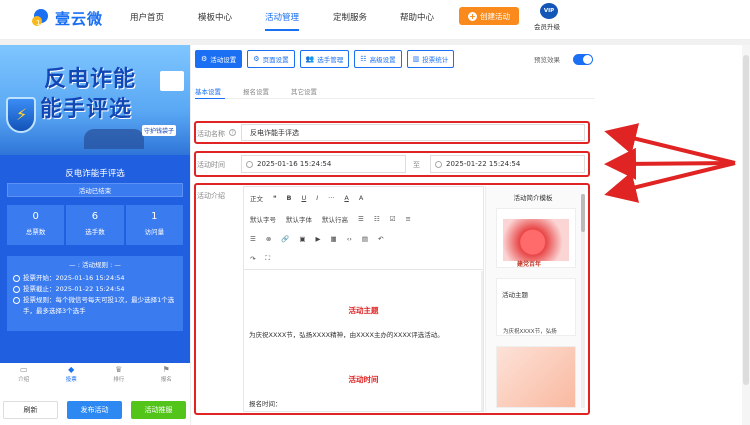 The height and width of the screenshot is (425, 750). Describe the element at coordinates (204, 59) in the screenshot. I see `settings-icon: ⚙` at that location.